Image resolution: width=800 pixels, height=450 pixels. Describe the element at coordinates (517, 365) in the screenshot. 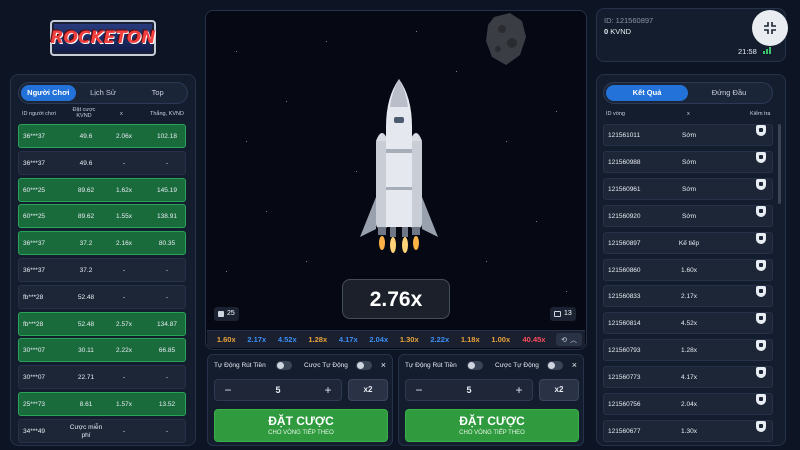

I see `auto-bet-label: Cược Tự Động` at that location.